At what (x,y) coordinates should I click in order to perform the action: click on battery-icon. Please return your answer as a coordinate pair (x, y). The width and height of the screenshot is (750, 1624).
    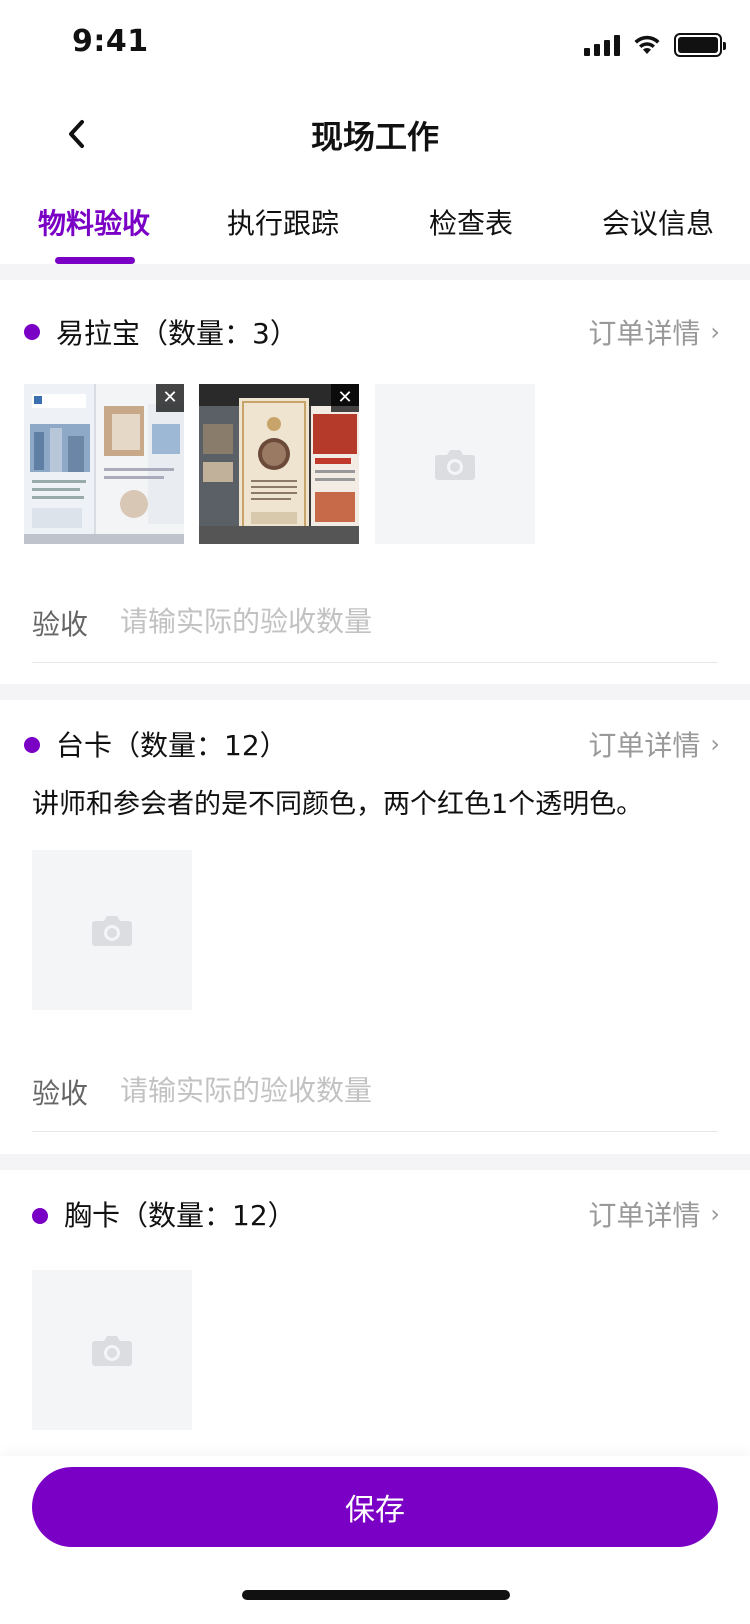
    Looking at the image, I should click on (700, 45).